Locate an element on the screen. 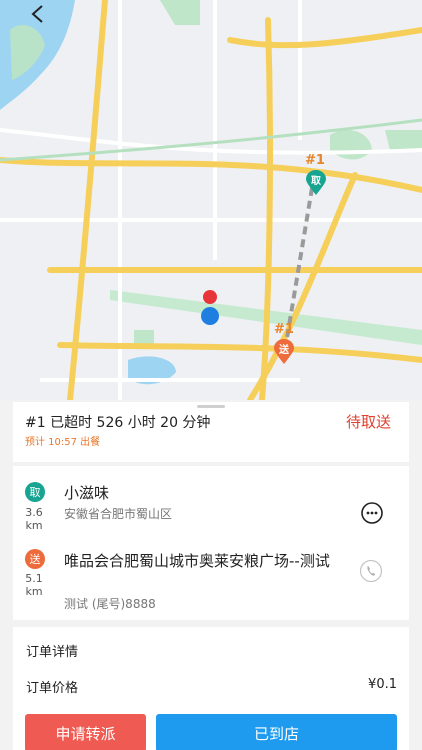 The width and height of the screenshot is (422, 750). call-button is located at coordinates (371, 571).